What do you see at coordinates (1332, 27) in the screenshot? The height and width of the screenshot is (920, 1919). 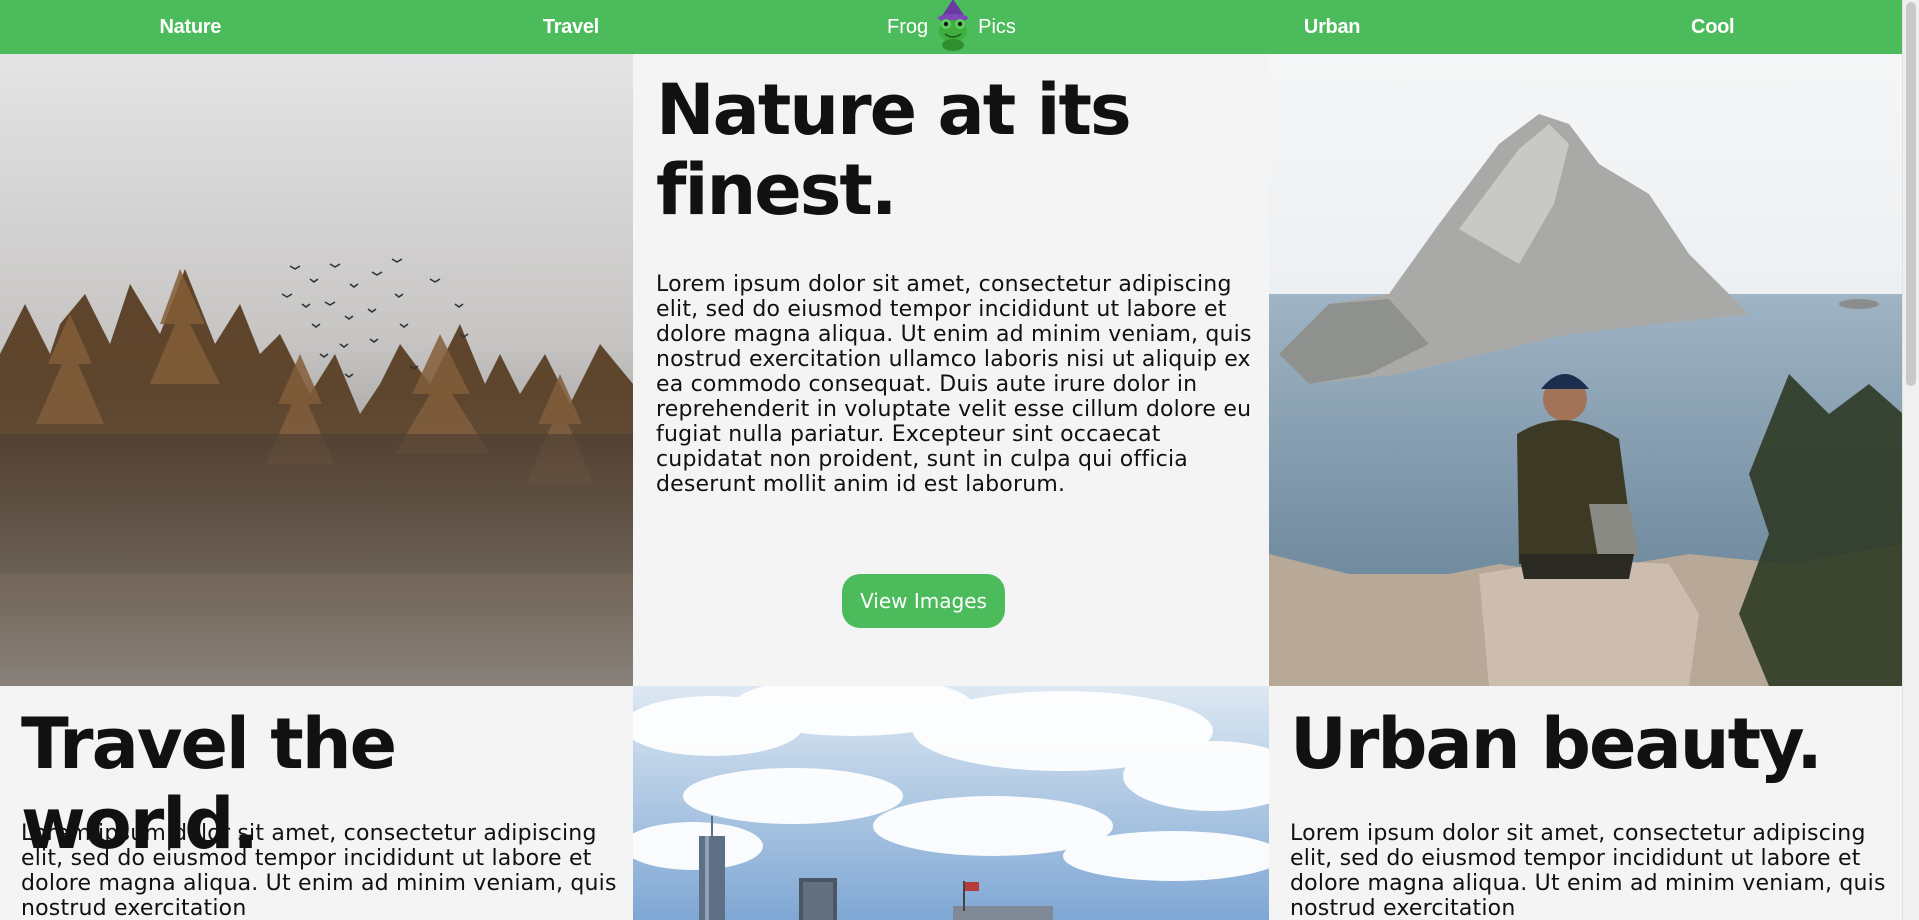 I see `nav-link-urban: Urban` at bounding box center [1332, 27].